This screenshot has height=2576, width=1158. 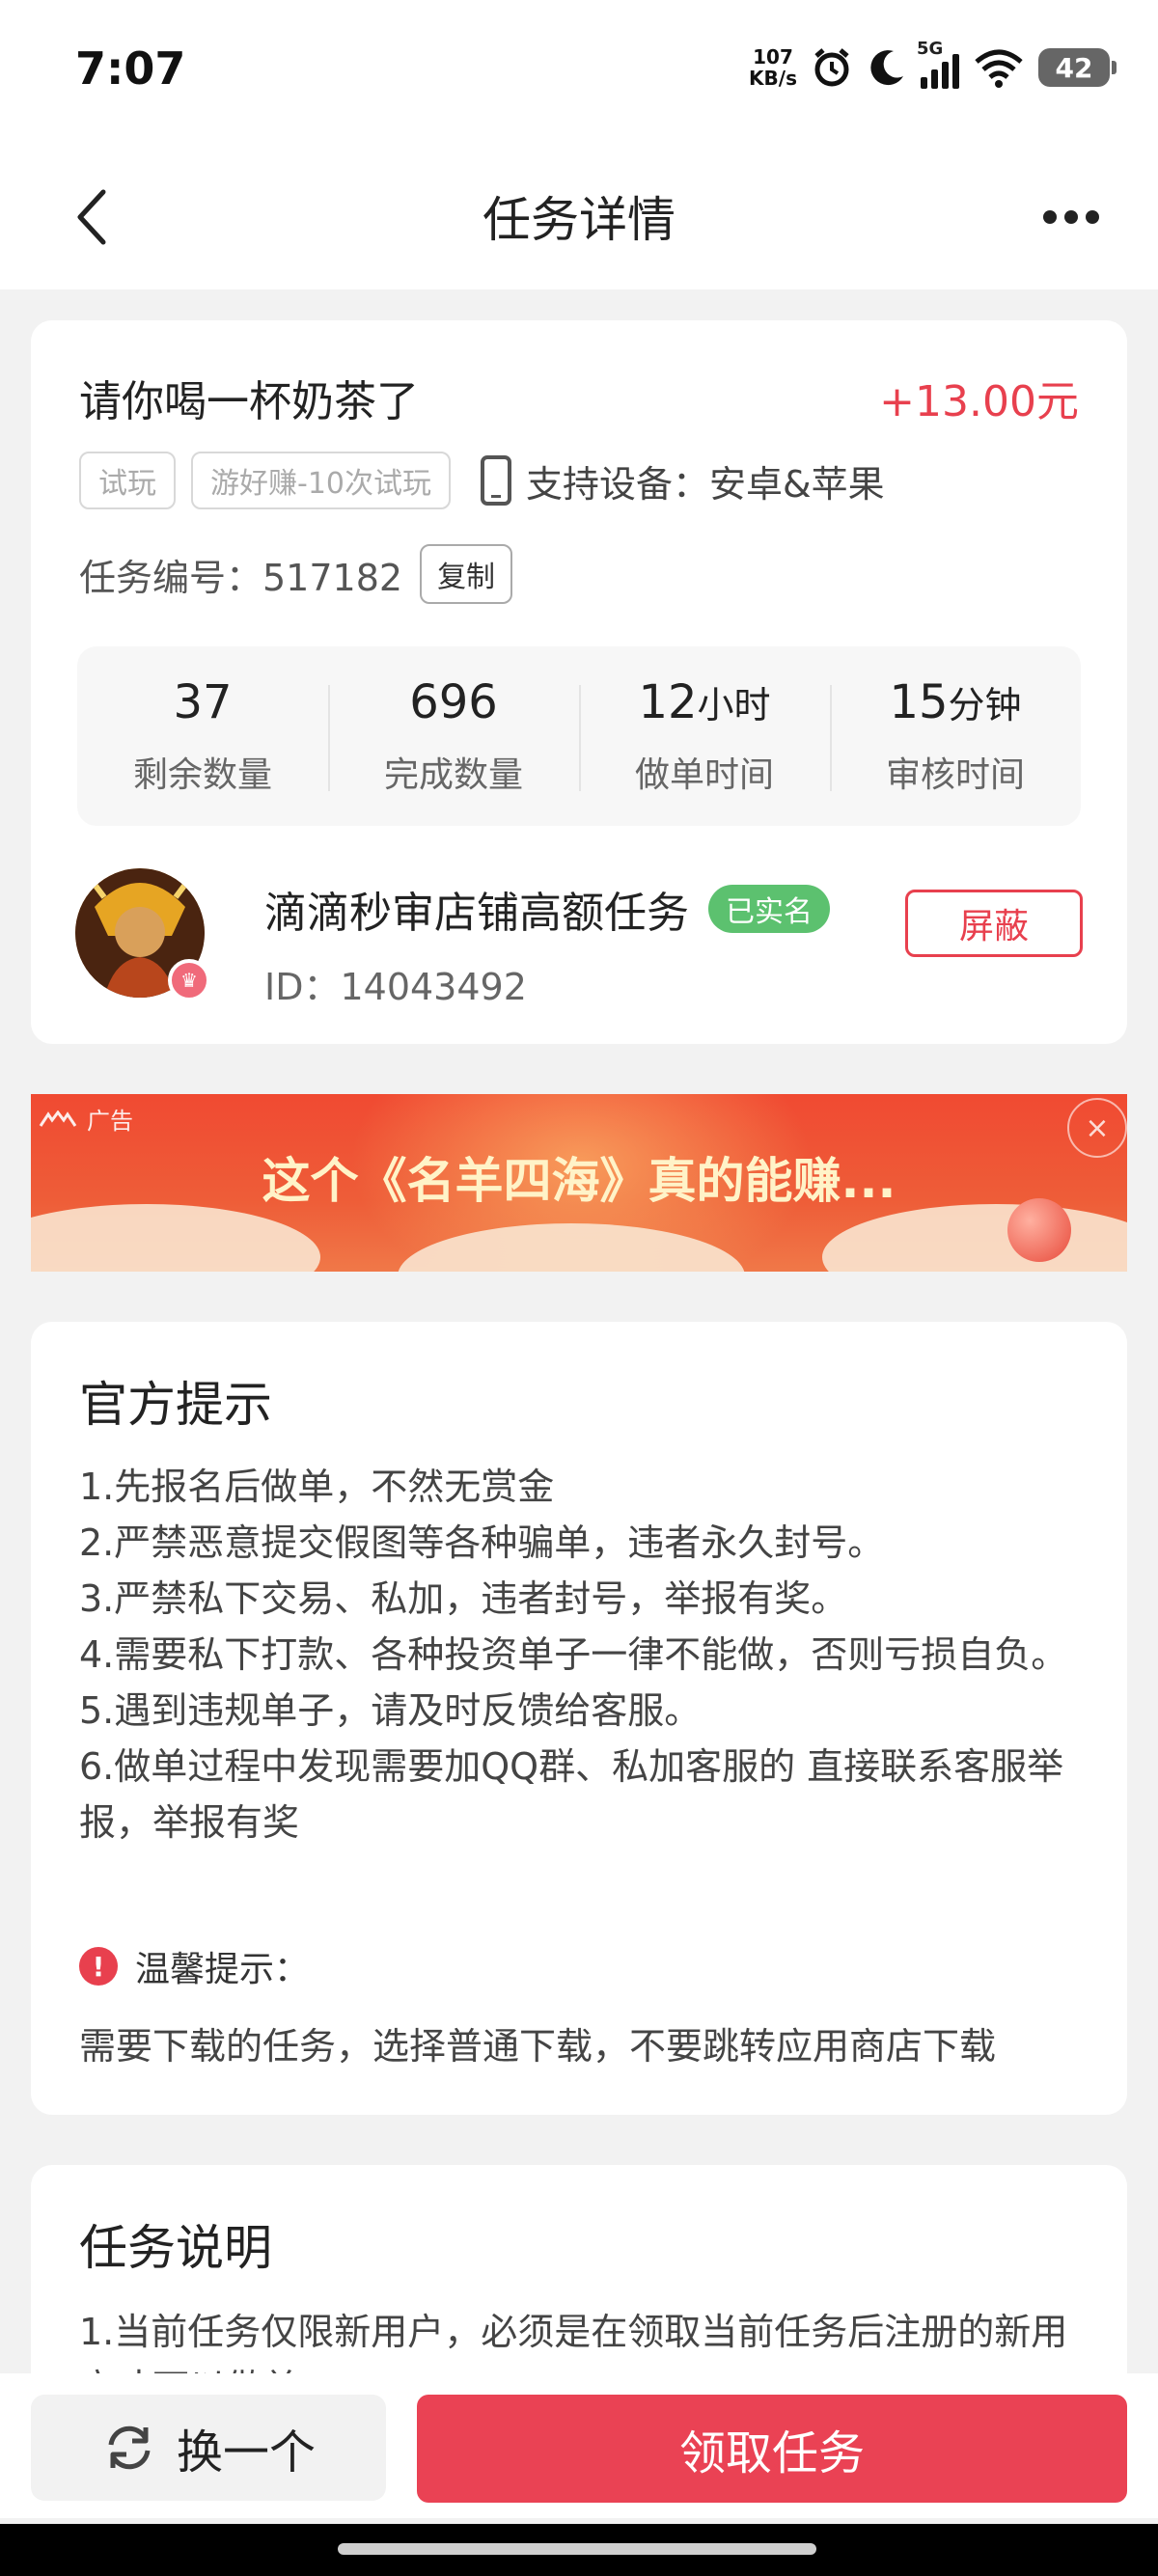 I want to click on task-title: 请你喝一杯奶茶了, so click(x=249, y=402).